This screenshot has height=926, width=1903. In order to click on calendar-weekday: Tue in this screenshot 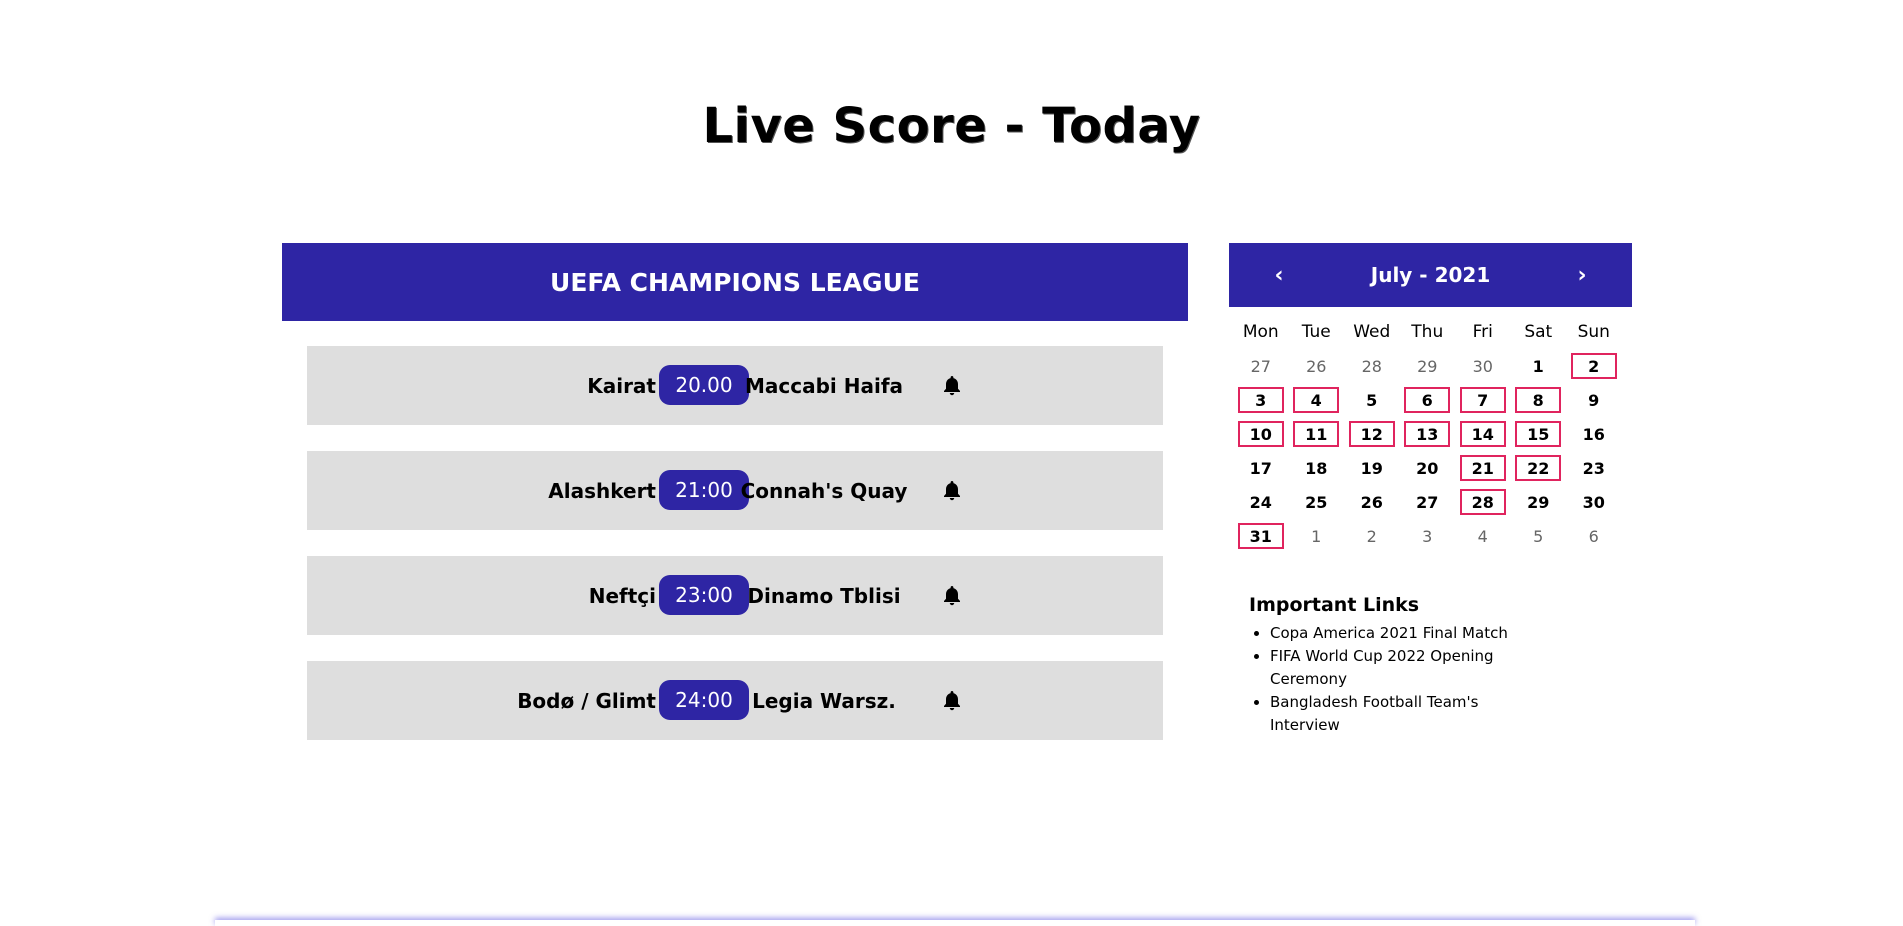, I will do `click(1316, 332)`.